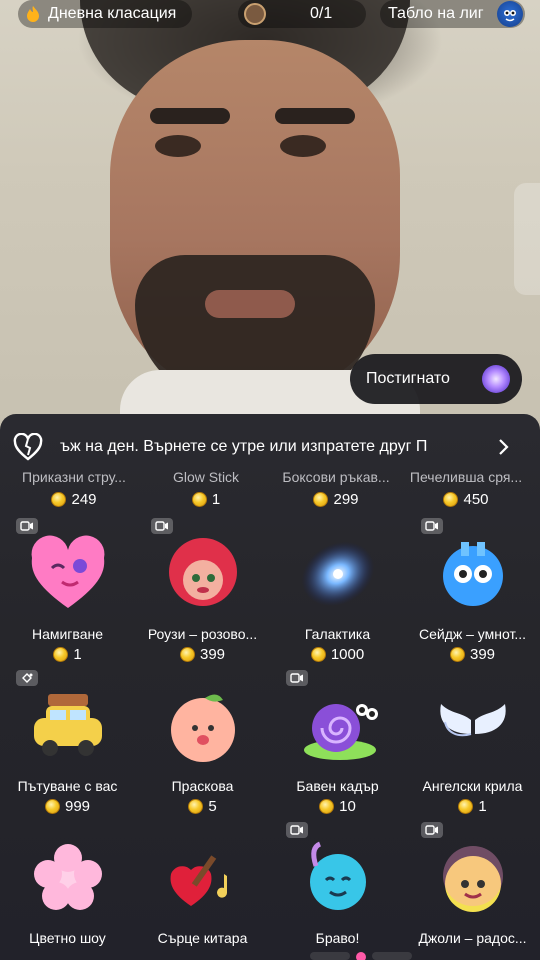 The image size is (540, 960). I want to click on streamer-eye-left, so click(178, 146).